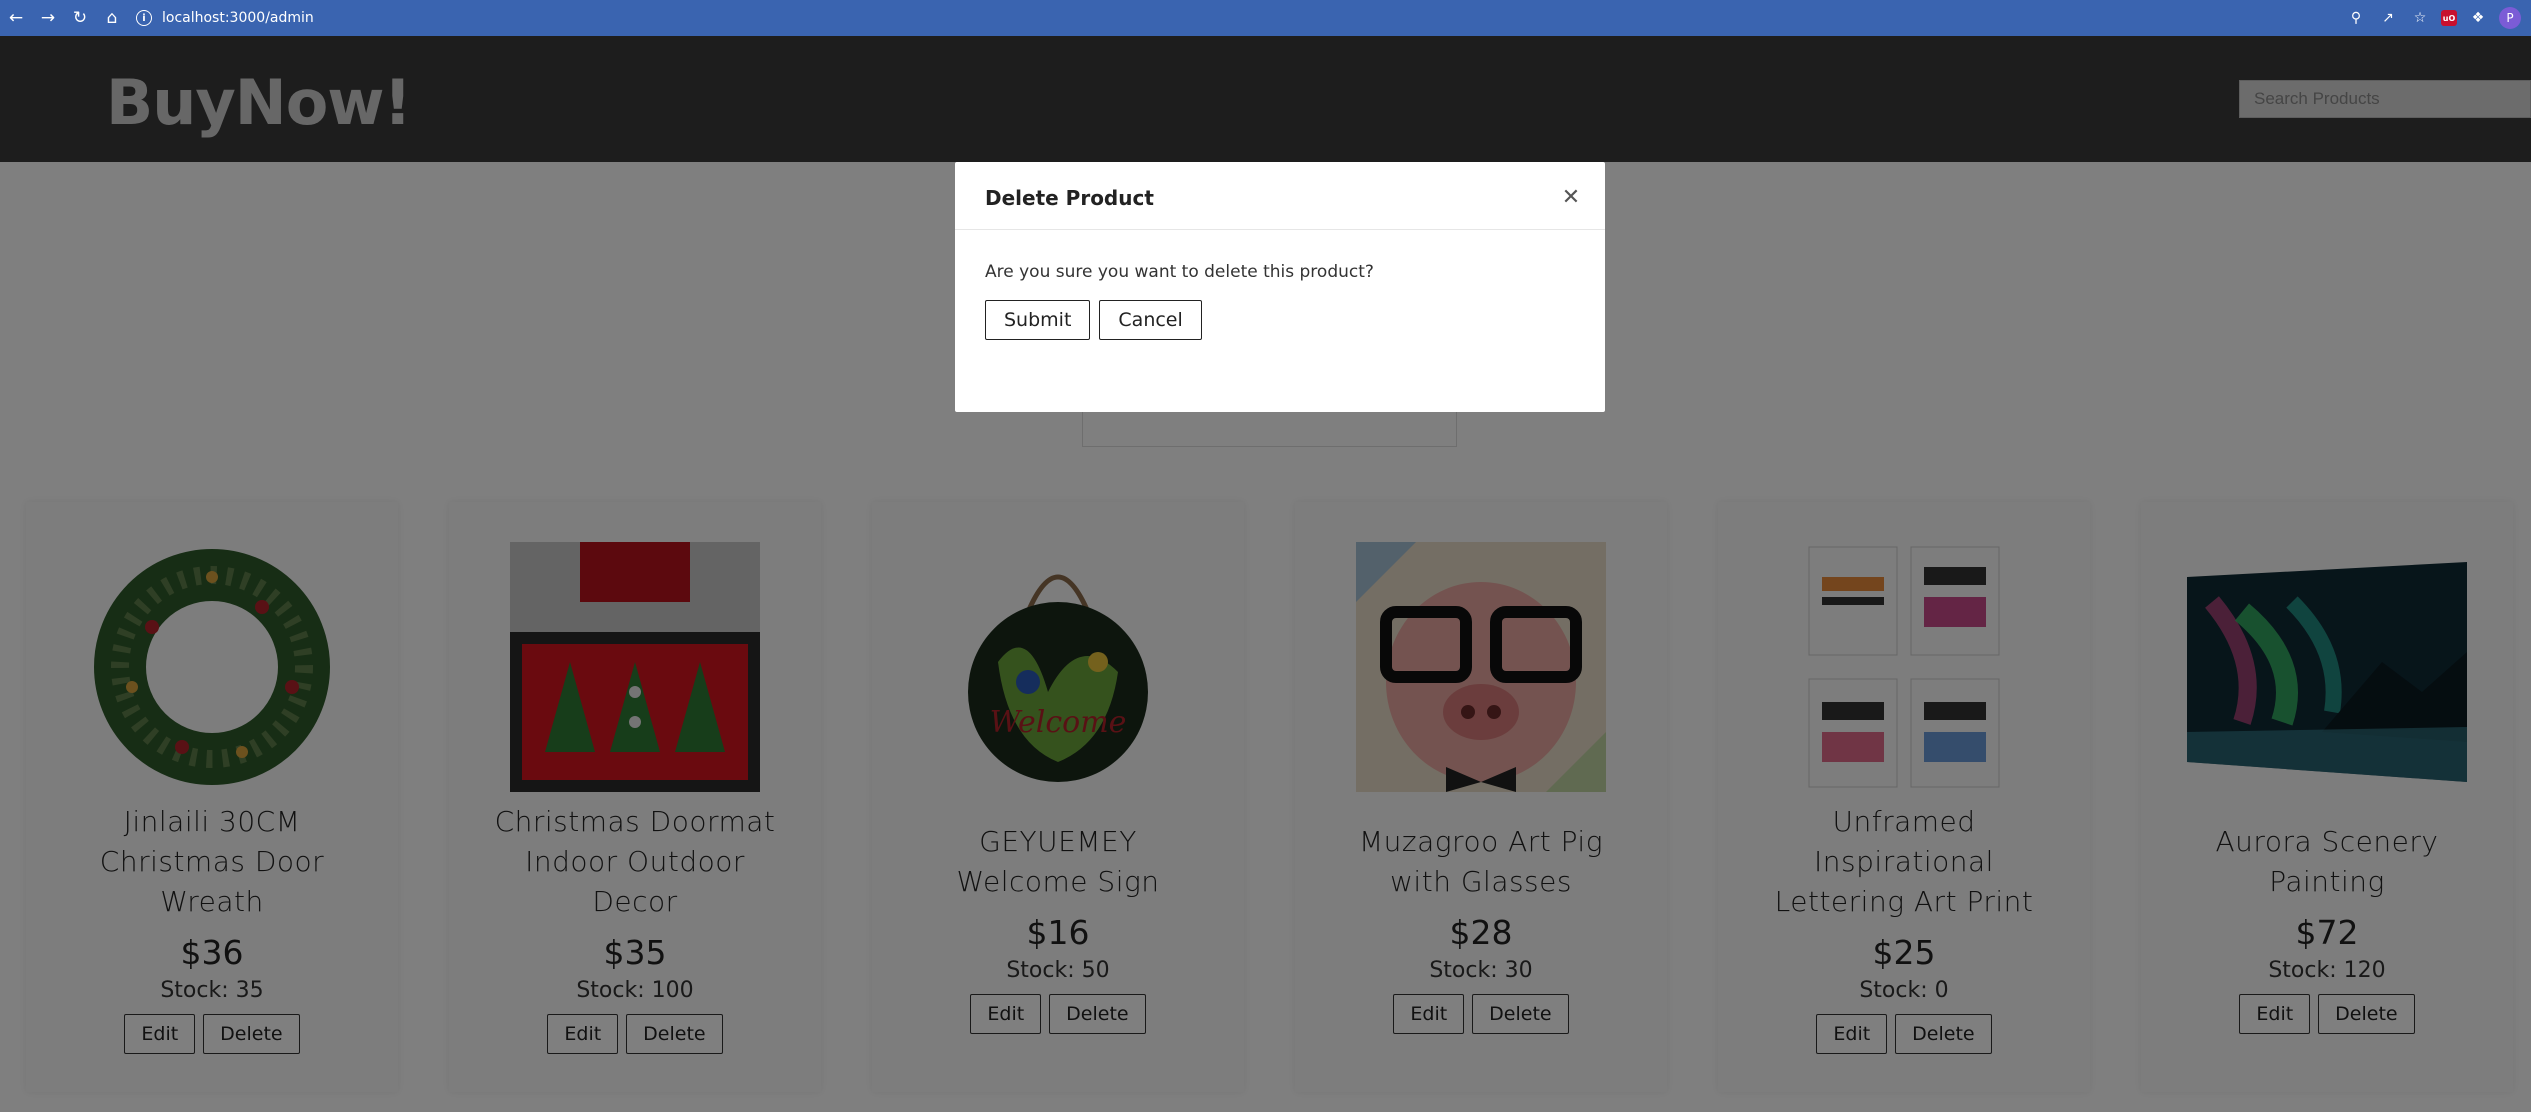 Image resolution: width=2531 pixels, height=1112 pixels. I want to click on url-text: localhost:3000/admin, so click(238, 18).